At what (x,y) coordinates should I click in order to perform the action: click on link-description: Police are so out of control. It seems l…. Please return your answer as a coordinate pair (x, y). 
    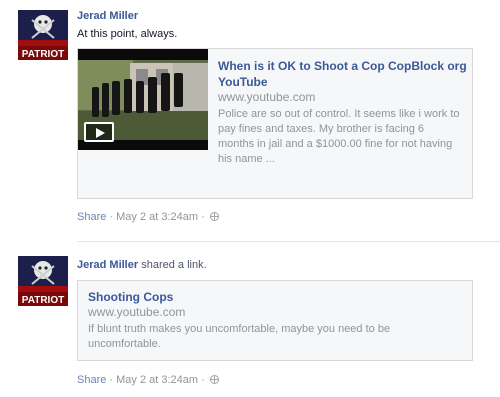
    Looking at the image, I should click on (339, 136).